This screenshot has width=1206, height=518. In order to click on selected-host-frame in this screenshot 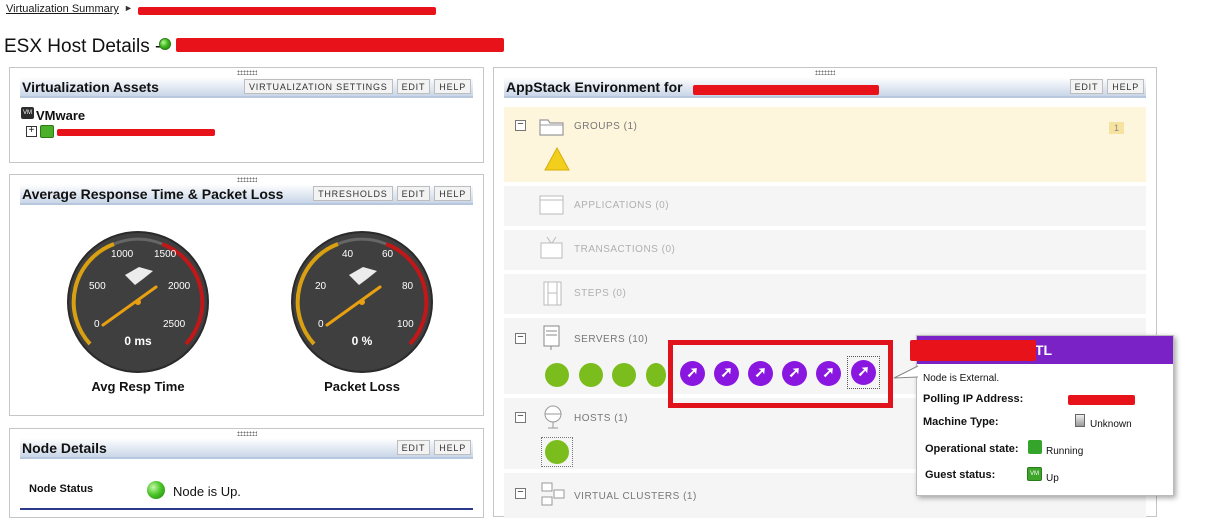, I will do `click(557, 452)`.